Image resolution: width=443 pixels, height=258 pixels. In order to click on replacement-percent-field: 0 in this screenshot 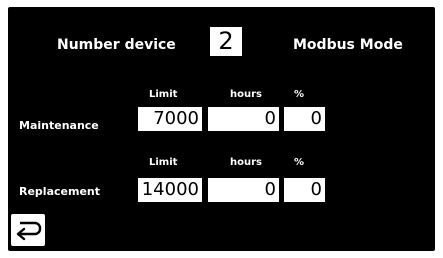, I will do `click(304, 190)`.